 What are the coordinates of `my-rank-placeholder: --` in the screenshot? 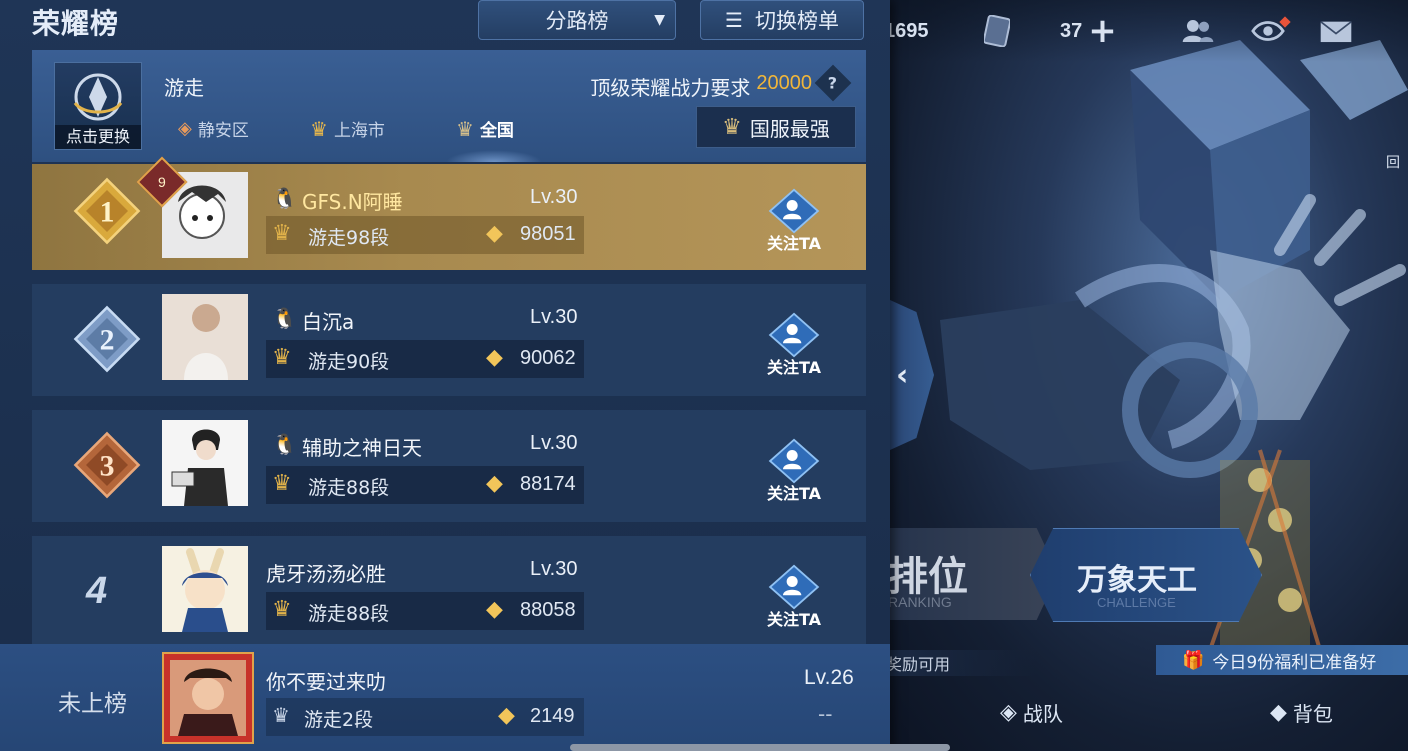 It's located at (825, 714).